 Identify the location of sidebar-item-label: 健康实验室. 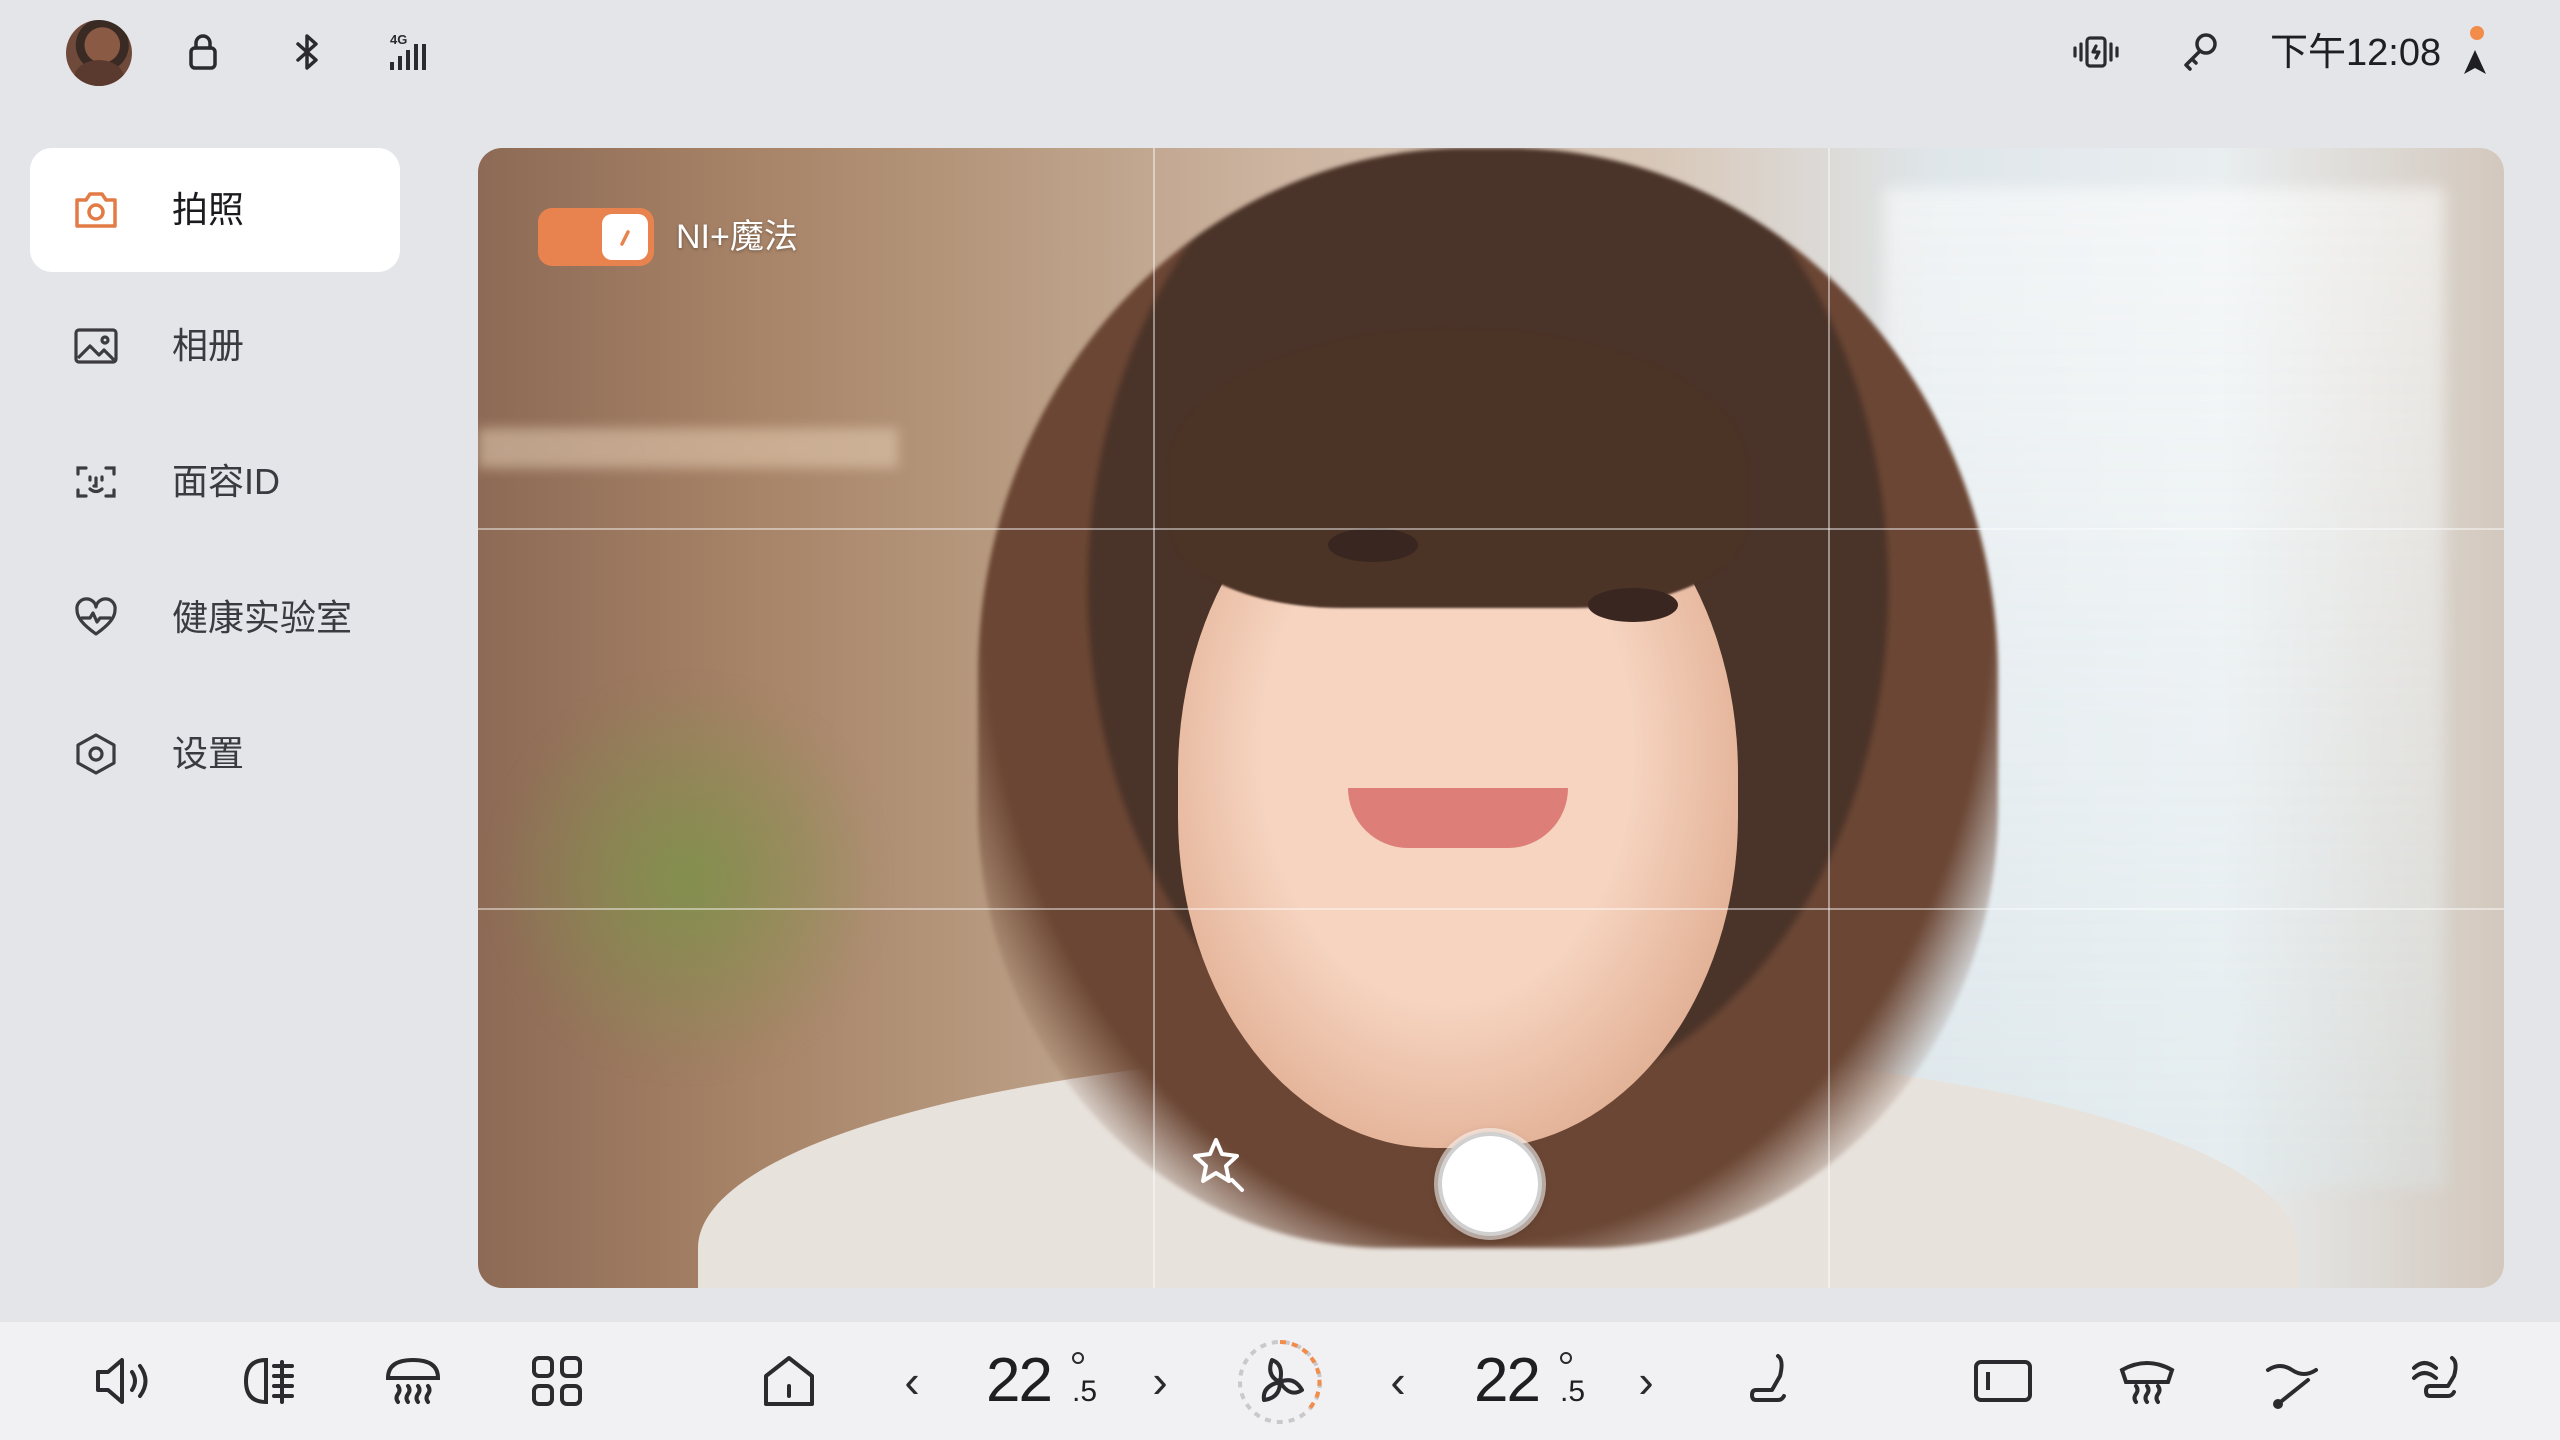
(262, 617).